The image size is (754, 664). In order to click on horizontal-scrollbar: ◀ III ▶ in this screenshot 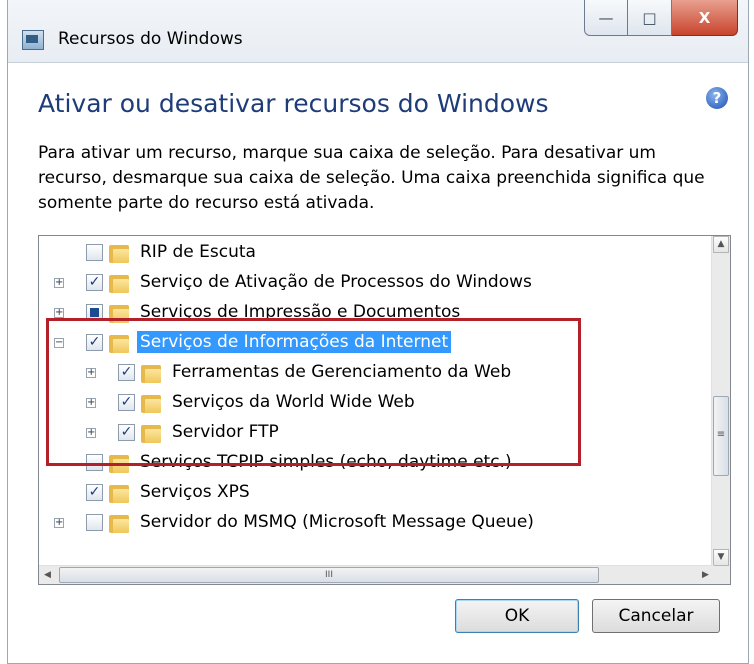, I will do `click(376, 574)`.